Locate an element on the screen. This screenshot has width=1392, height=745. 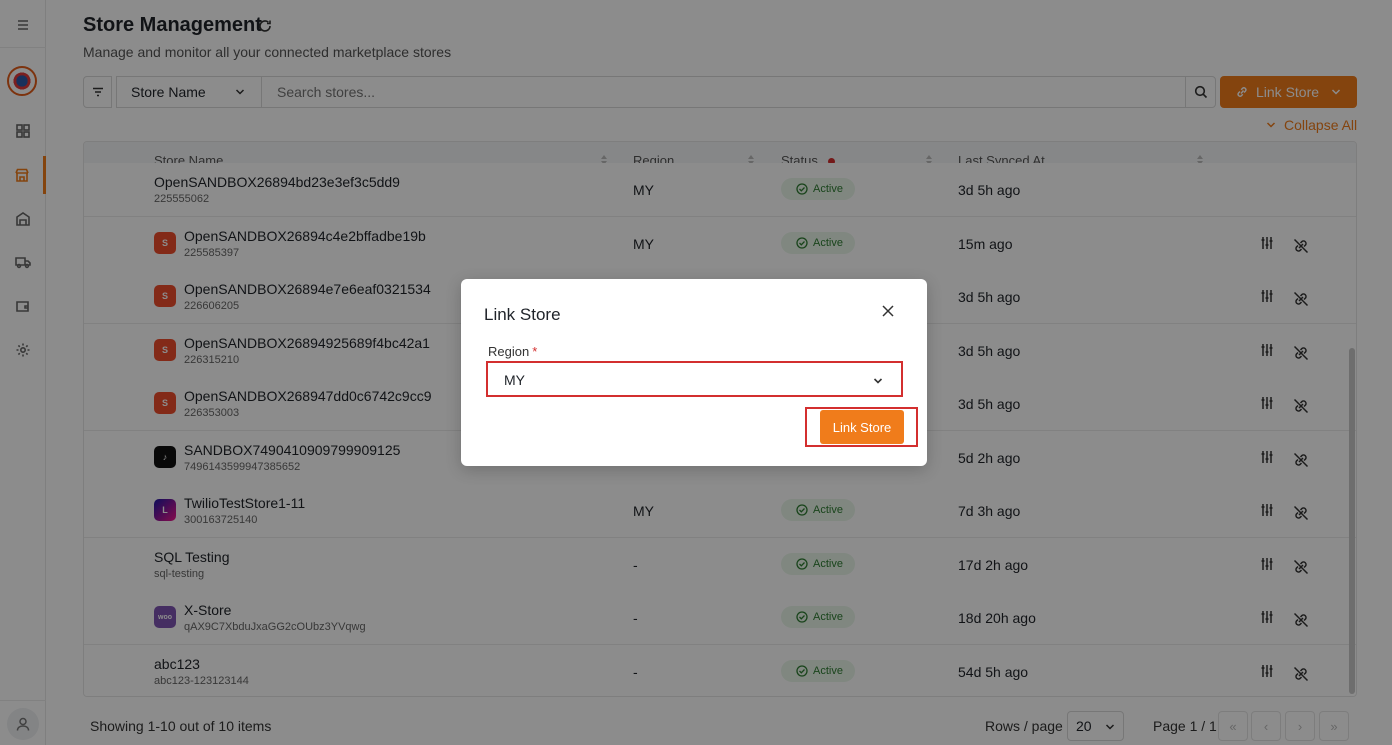
region-select-value: MY is located at coordinates (514, 380).